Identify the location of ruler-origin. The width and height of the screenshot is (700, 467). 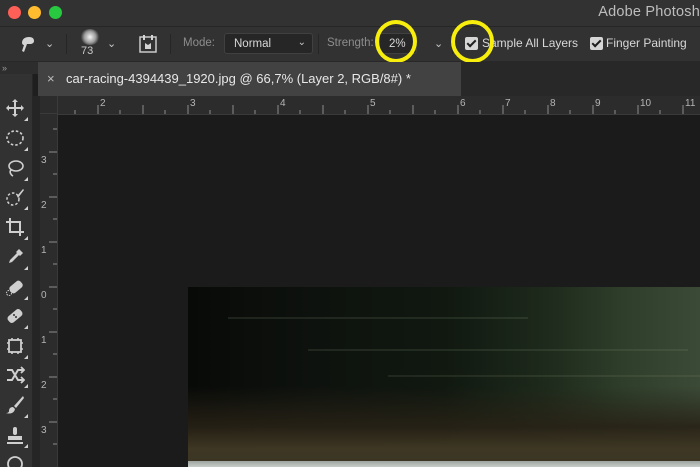
(49, 105).